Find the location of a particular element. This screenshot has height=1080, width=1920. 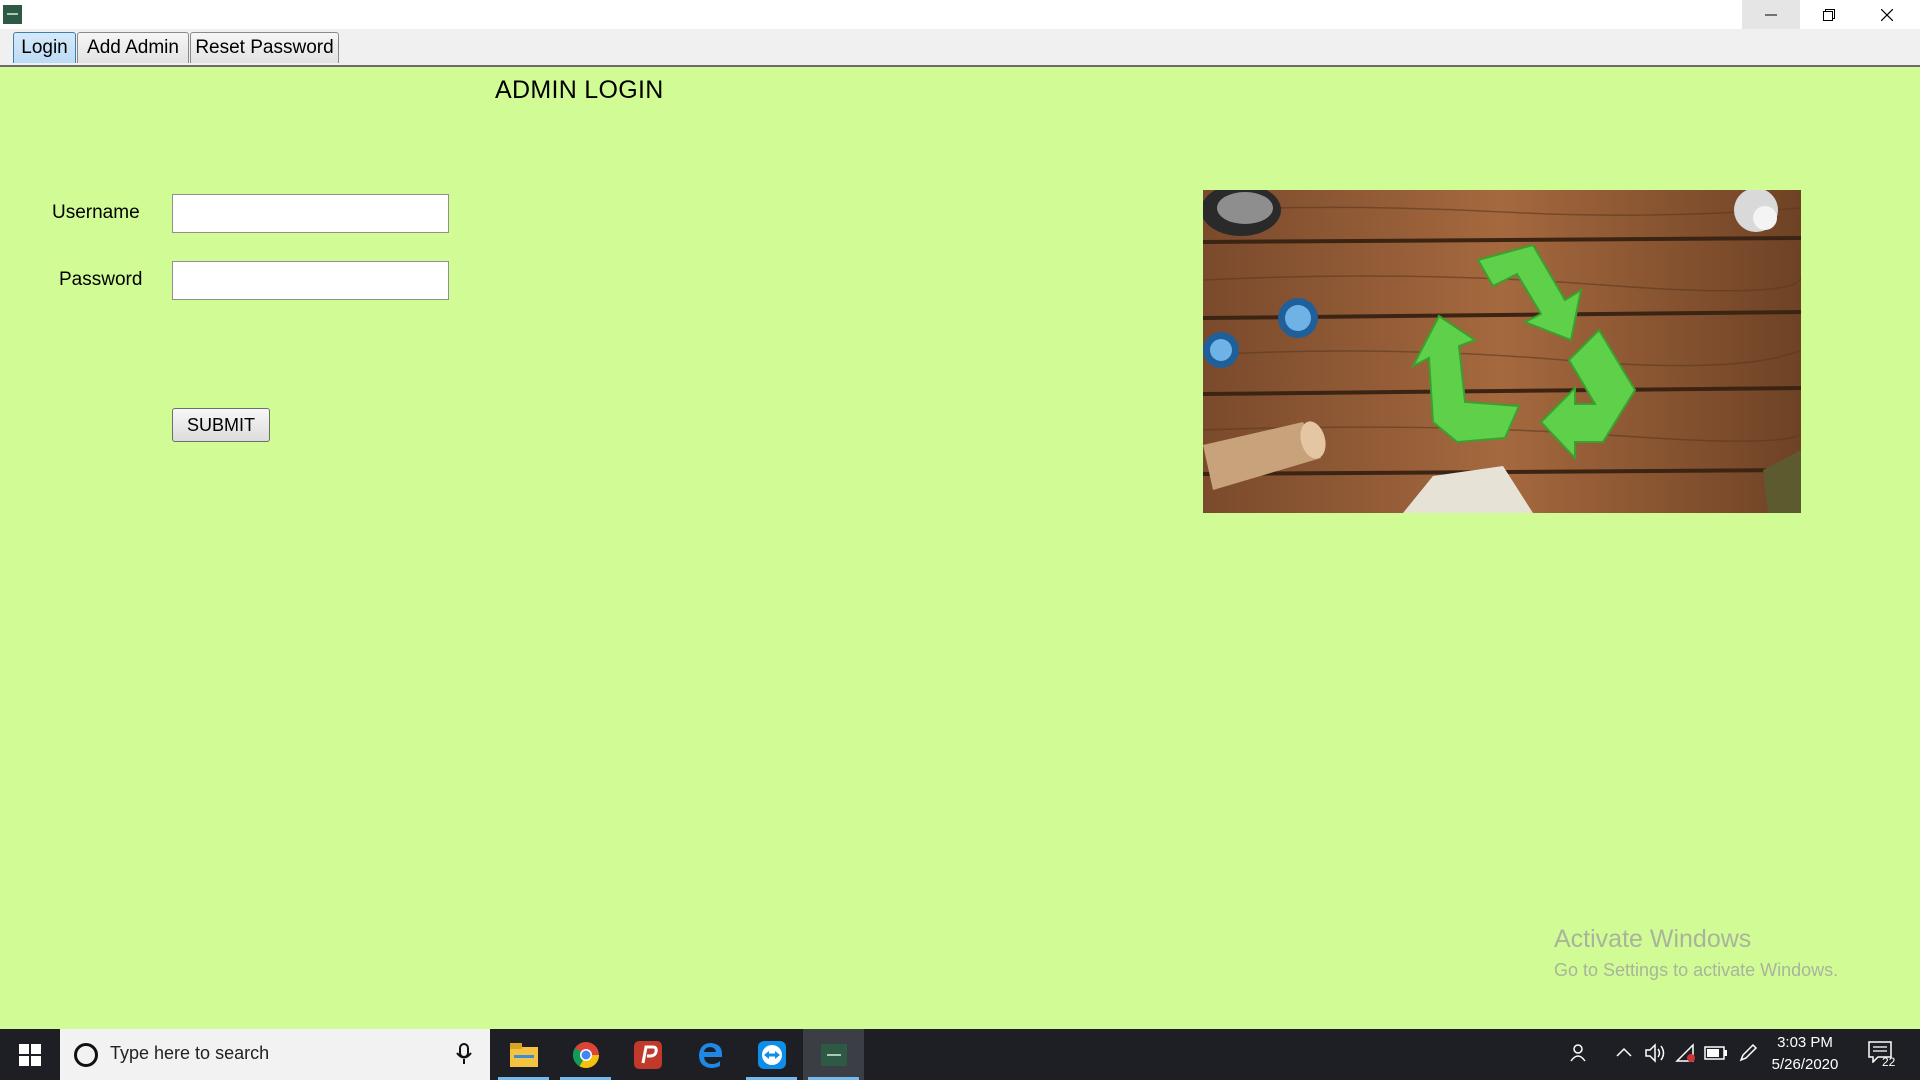

taskbar-teamviewer is located at coordinates (771, 1054).